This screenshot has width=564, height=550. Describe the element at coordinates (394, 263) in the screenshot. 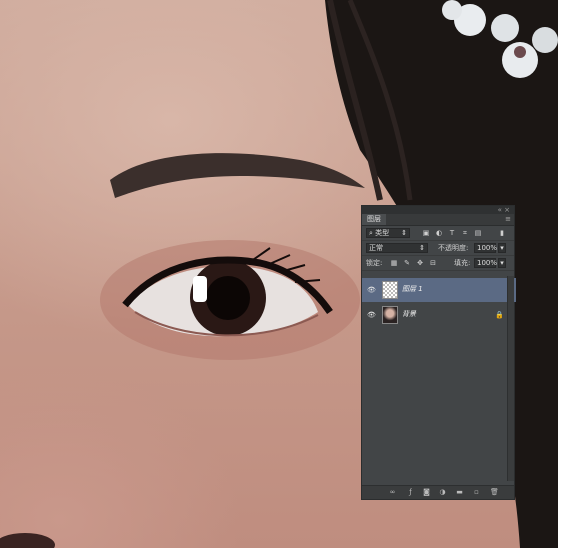

I see `lock-pixels-icon: ▦` at that location.